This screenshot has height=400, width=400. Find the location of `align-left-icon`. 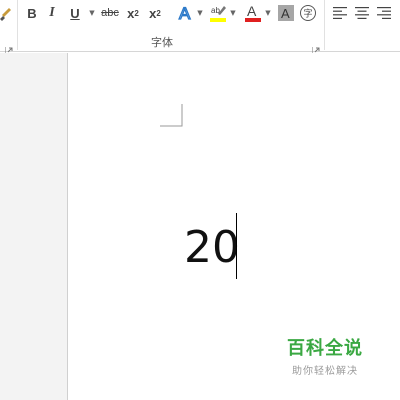

align-left-icon is located at coordinates (340, 13).